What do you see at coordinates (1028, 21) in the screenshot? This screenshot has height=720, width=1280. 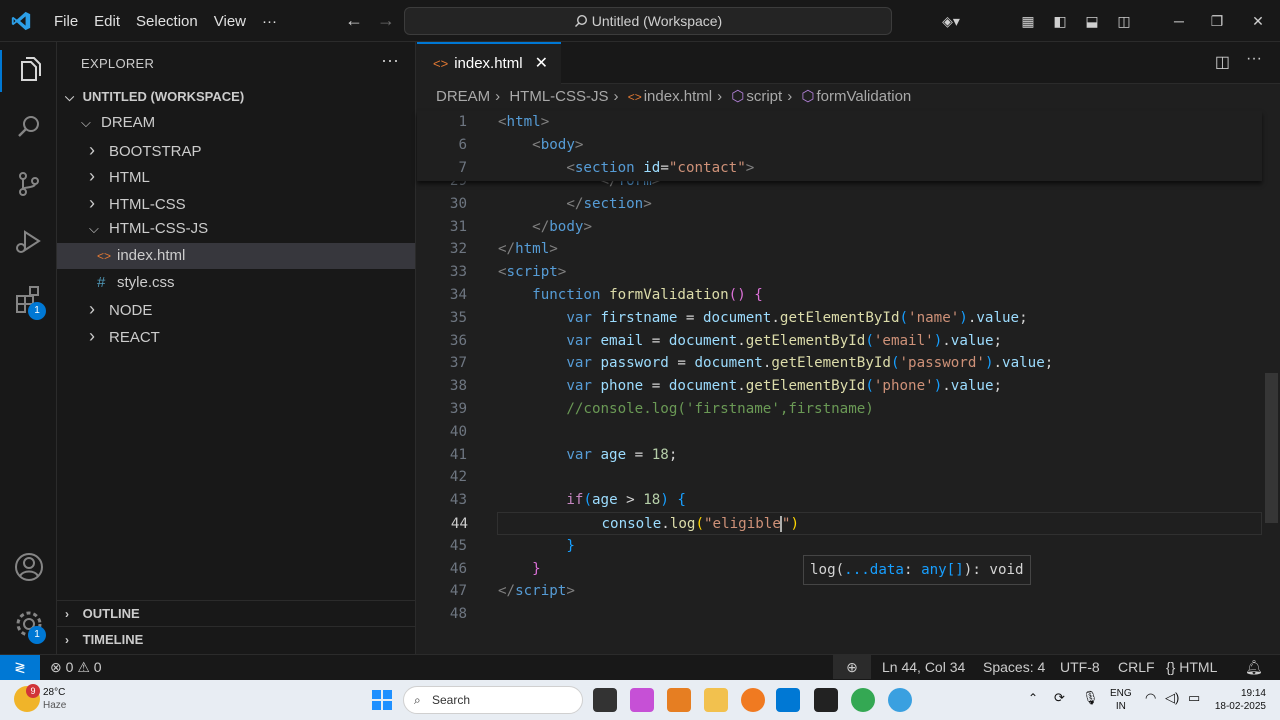 I see `customize-layout-icon: ▦` at bounding box center [1028, 21].